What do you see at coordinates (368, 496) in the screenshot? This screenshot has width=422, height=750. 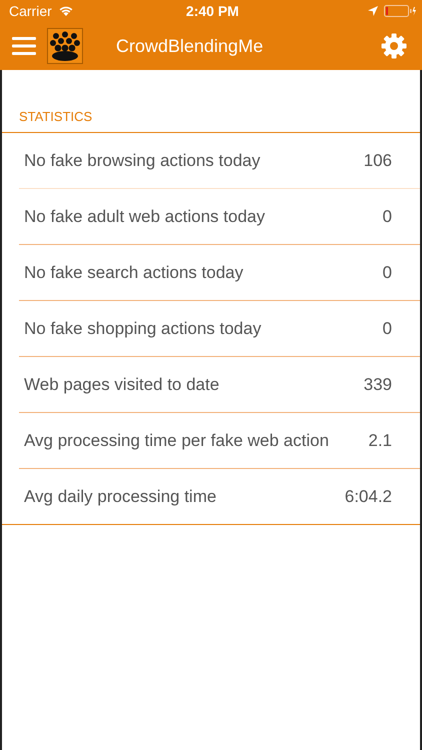 I see `stat-value: 6:04.2` at bounding box center [368, 496].